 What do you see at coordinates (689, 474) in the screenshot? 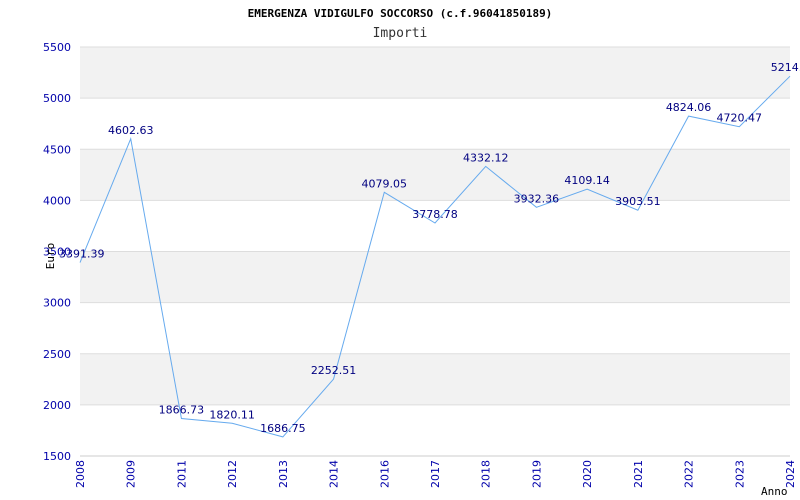
I see `x-tick-label: 2022` at bounding box center [689, 474].